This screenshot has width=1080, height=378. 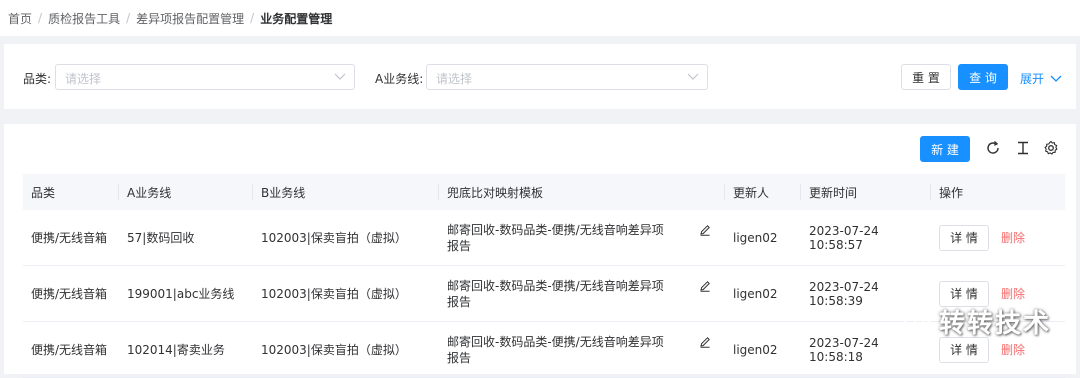 What do you see at coordinates (917, 321) in the screenshot?
I see `wechat-icon` at bounding box center [917, 321].